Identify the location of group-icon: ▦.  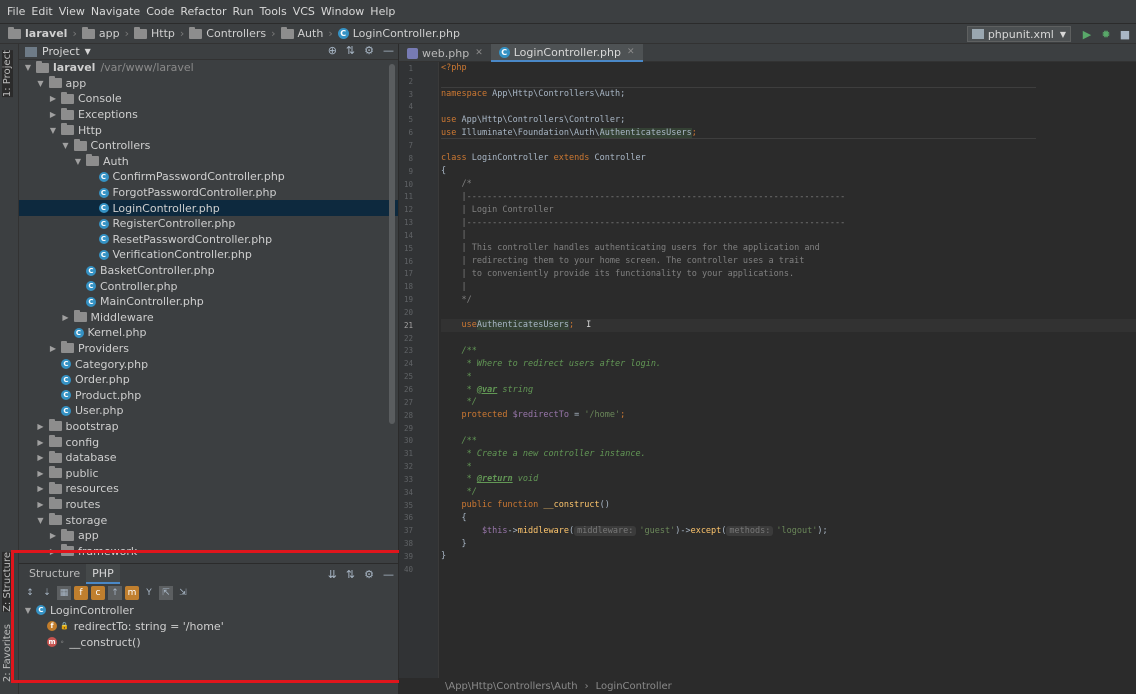
(64, 593).